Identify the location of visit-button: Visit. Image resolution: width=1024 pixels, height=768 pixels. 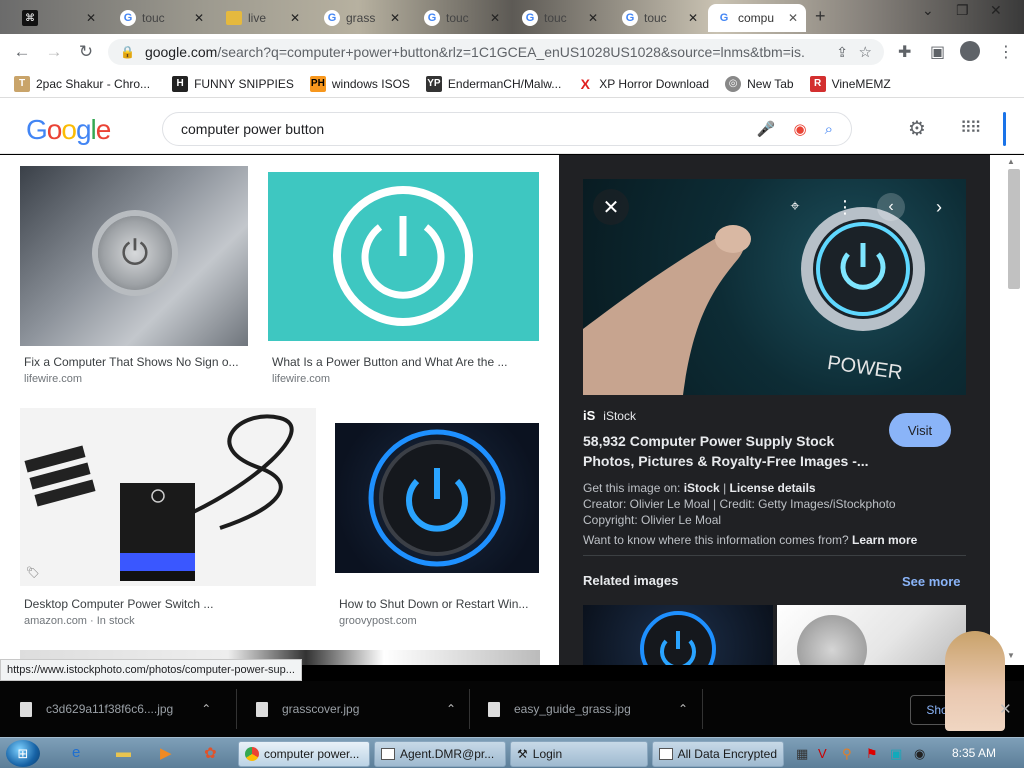
(920, 430).